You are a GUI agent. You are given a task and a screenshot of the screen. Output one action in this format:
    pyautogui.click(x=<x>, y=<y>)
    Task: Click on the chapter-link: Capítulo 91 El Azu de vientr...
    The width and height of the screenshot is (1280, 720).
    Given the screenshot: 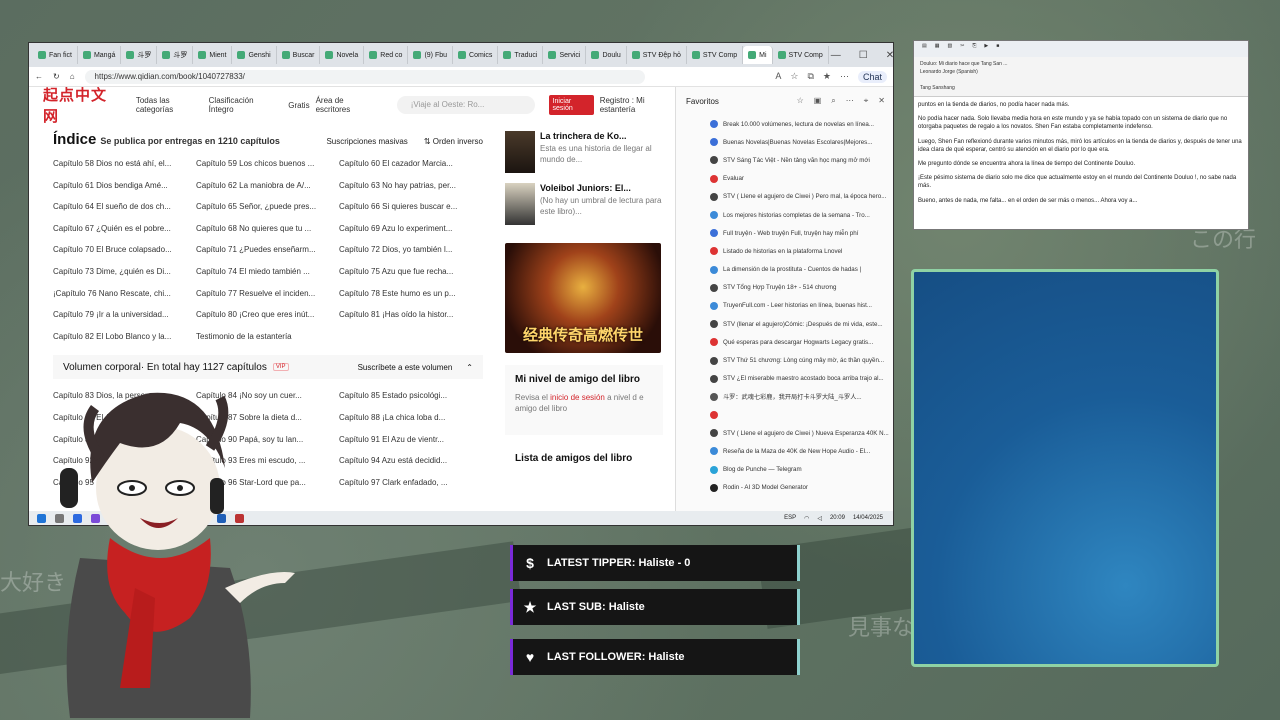 What is the action you would take?
    pyautogui.click(x=411, y=440)
    